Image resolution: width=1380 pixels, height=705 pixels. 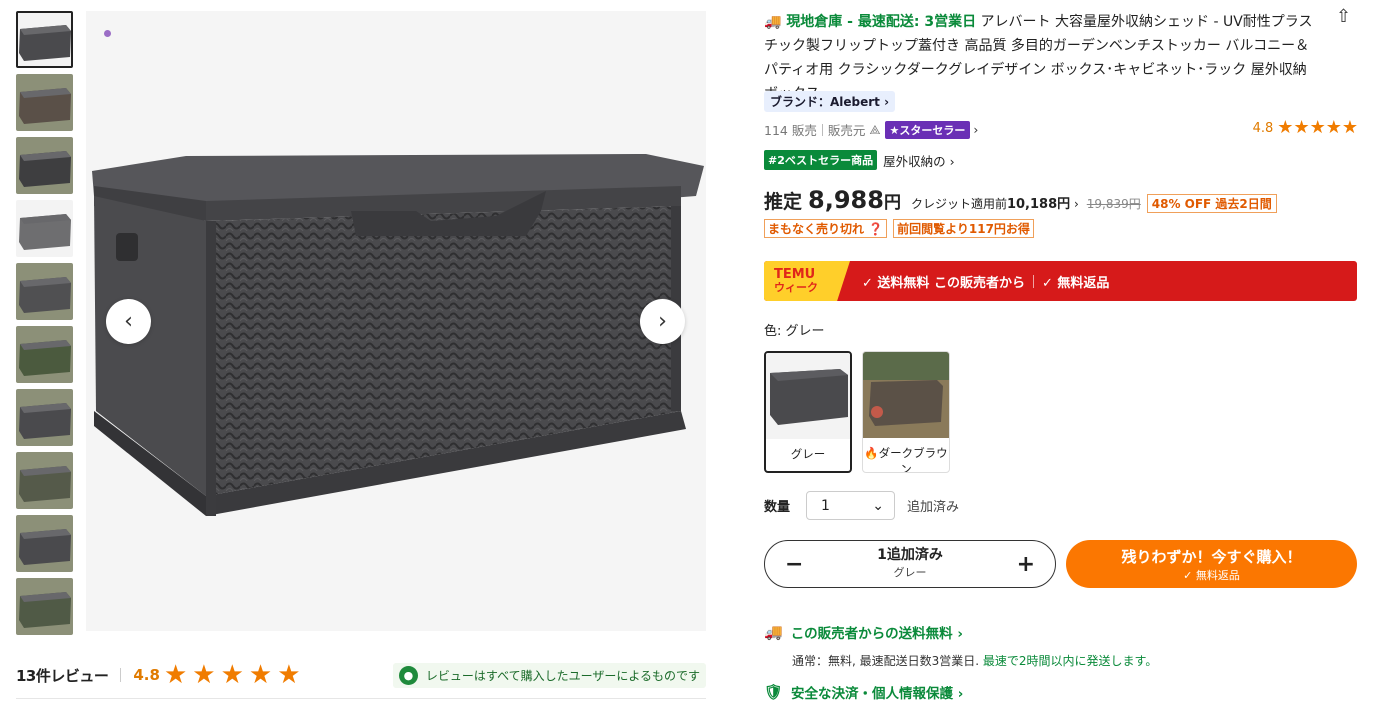 I want to click on chevron-left-icon: ‹, so click(x=128, y=321).